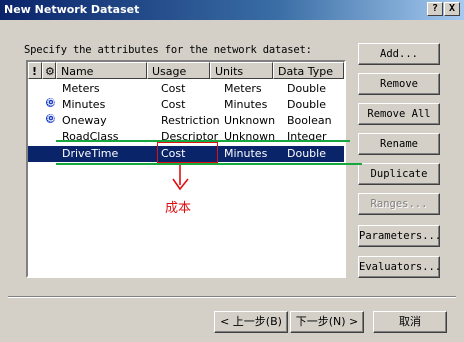 This screenshot has width=464, height=342. What do you see at coordinates (399, 114) in the screenshot?
I see `remove-all-button: Remove All` at bounding box center [399, 114].